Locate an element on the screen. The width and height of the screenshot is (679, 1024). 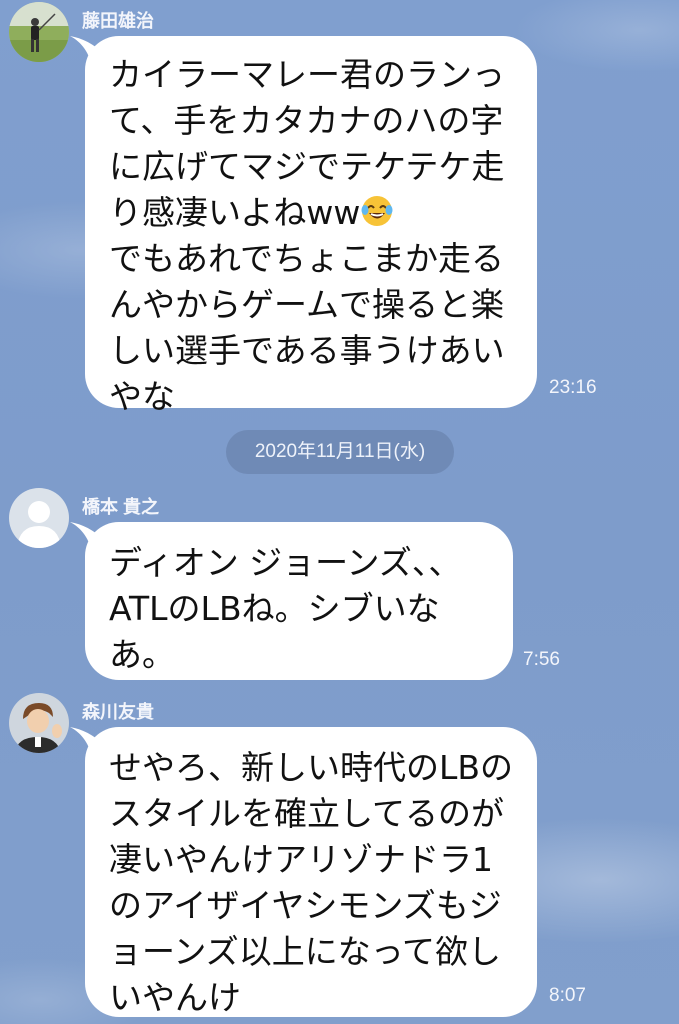
message-time: 8:07 is located at coordinates (567, 995).